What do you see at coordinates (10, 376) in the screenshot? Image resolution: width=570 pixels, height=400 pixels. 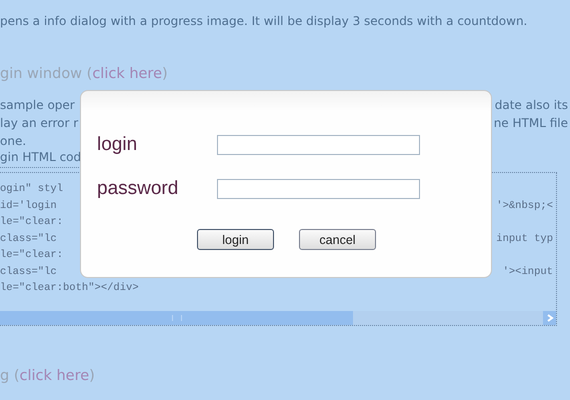 I see `section-heading: g (` at bounding box center [10, 376].